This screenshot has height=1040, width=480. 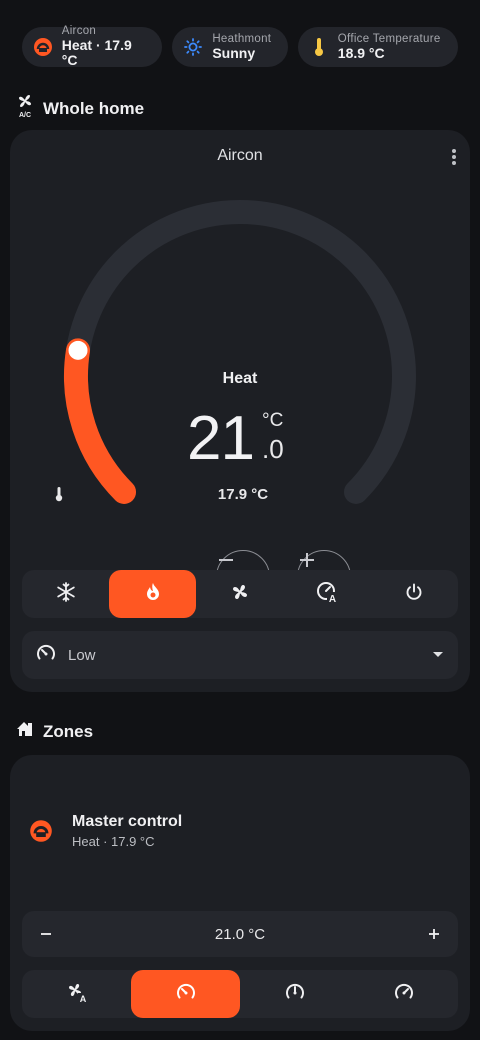 I want to click on current-temperature: 17.9 °C, so click(x=240, y=494).